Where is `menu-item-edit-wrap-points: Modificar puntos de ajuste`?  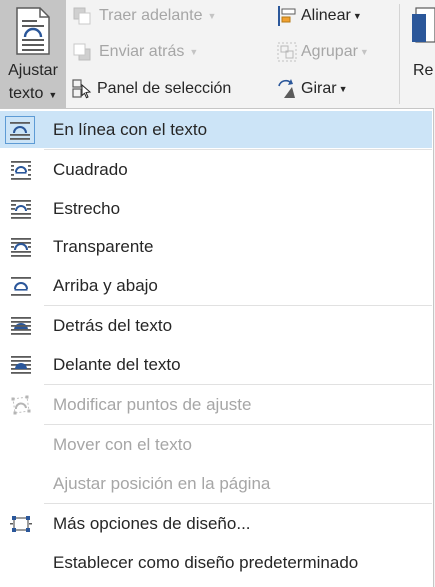
menu-item-edit-wrap-points: Modificar puntos de ajuste is located at coordinates (216, 404).